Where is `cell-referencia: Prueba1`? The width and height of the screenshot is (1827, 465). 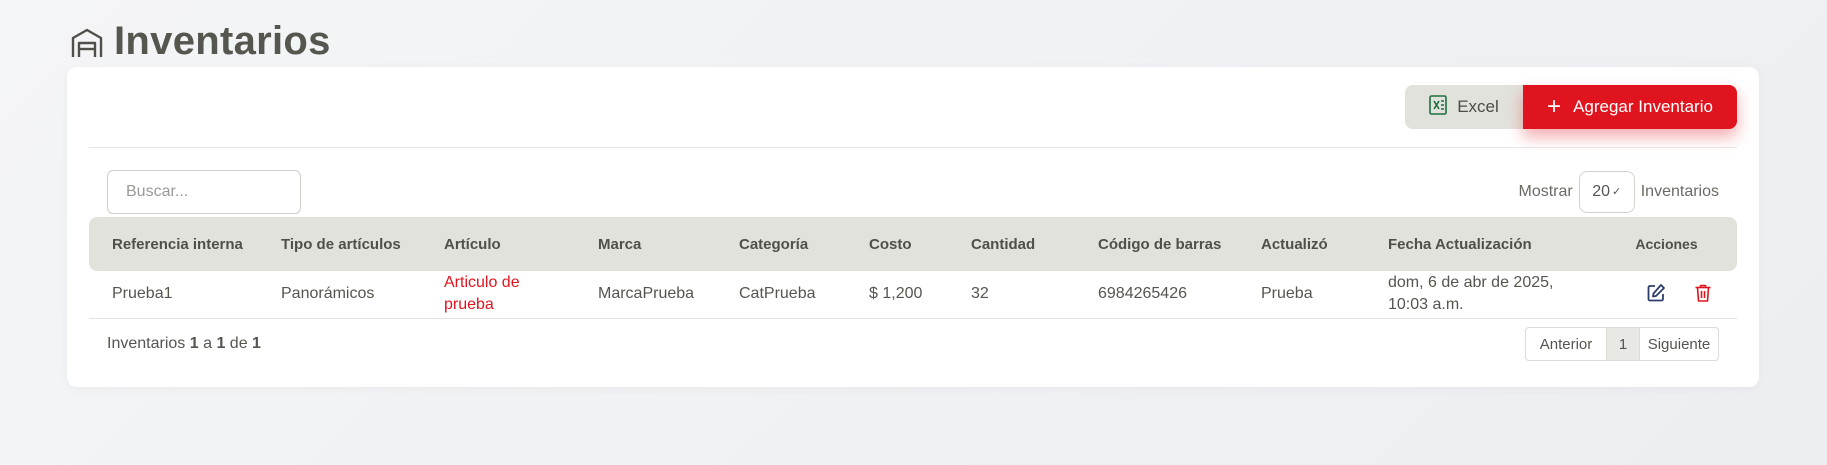
cell-referencia: Prueba1 is located at coordinates (173, 295).